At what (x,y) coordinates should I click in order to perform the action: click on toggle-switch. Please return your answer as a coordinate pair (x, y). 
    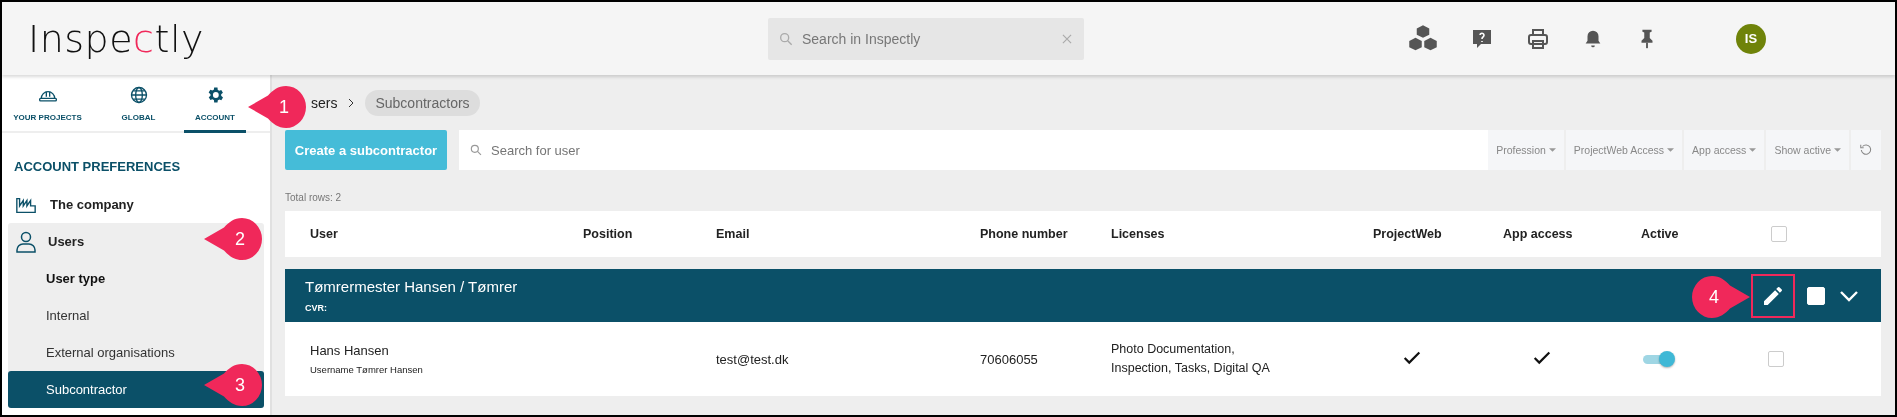
    Looking at the image, I should click on (1660, 359).